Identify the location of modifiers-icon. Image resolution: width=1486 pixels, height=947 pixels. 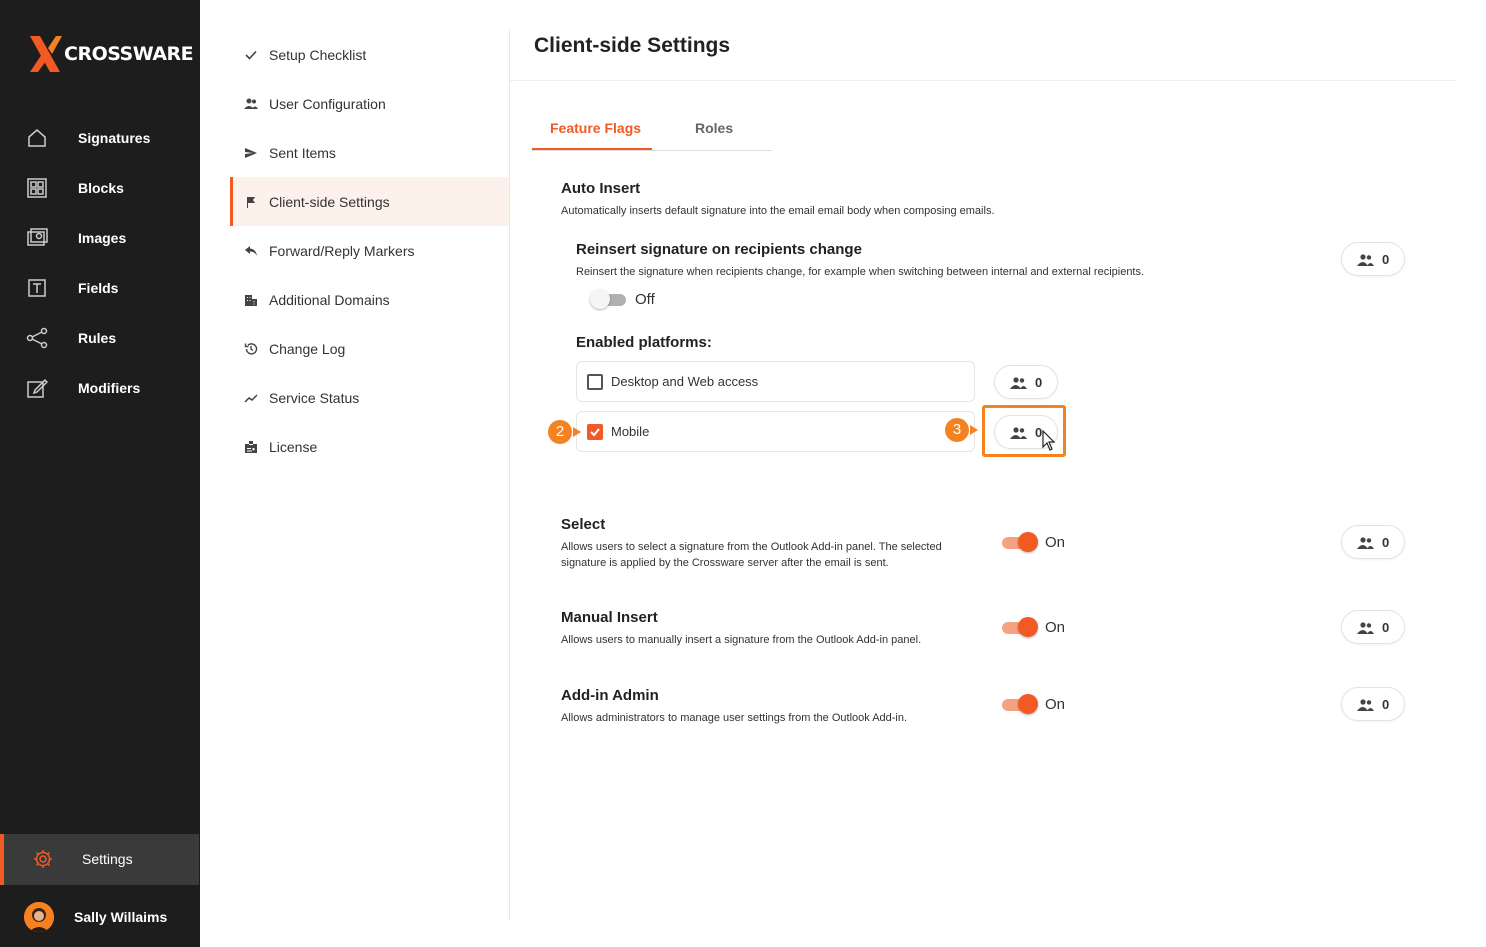
(37, 388).